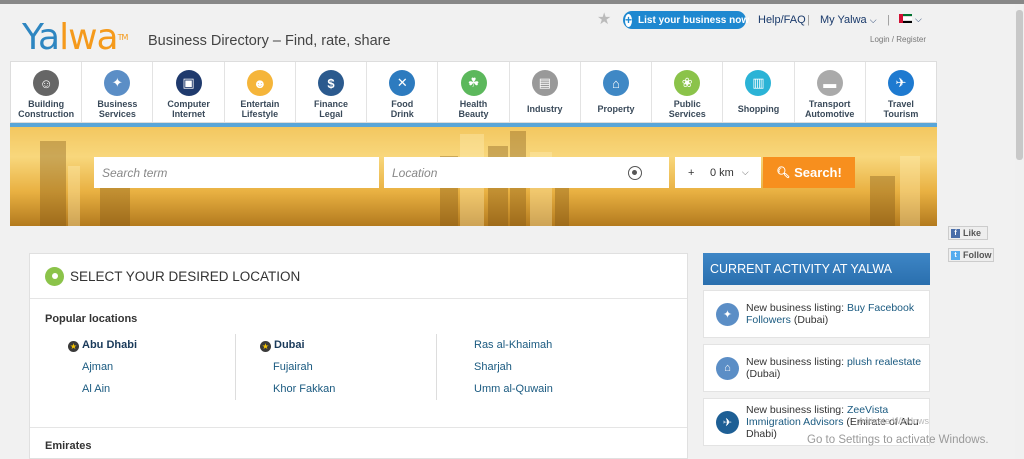 The height and width of the screenshot is (459, 1024). I want to click on category-label-line1: Industry, so click(545, 109).